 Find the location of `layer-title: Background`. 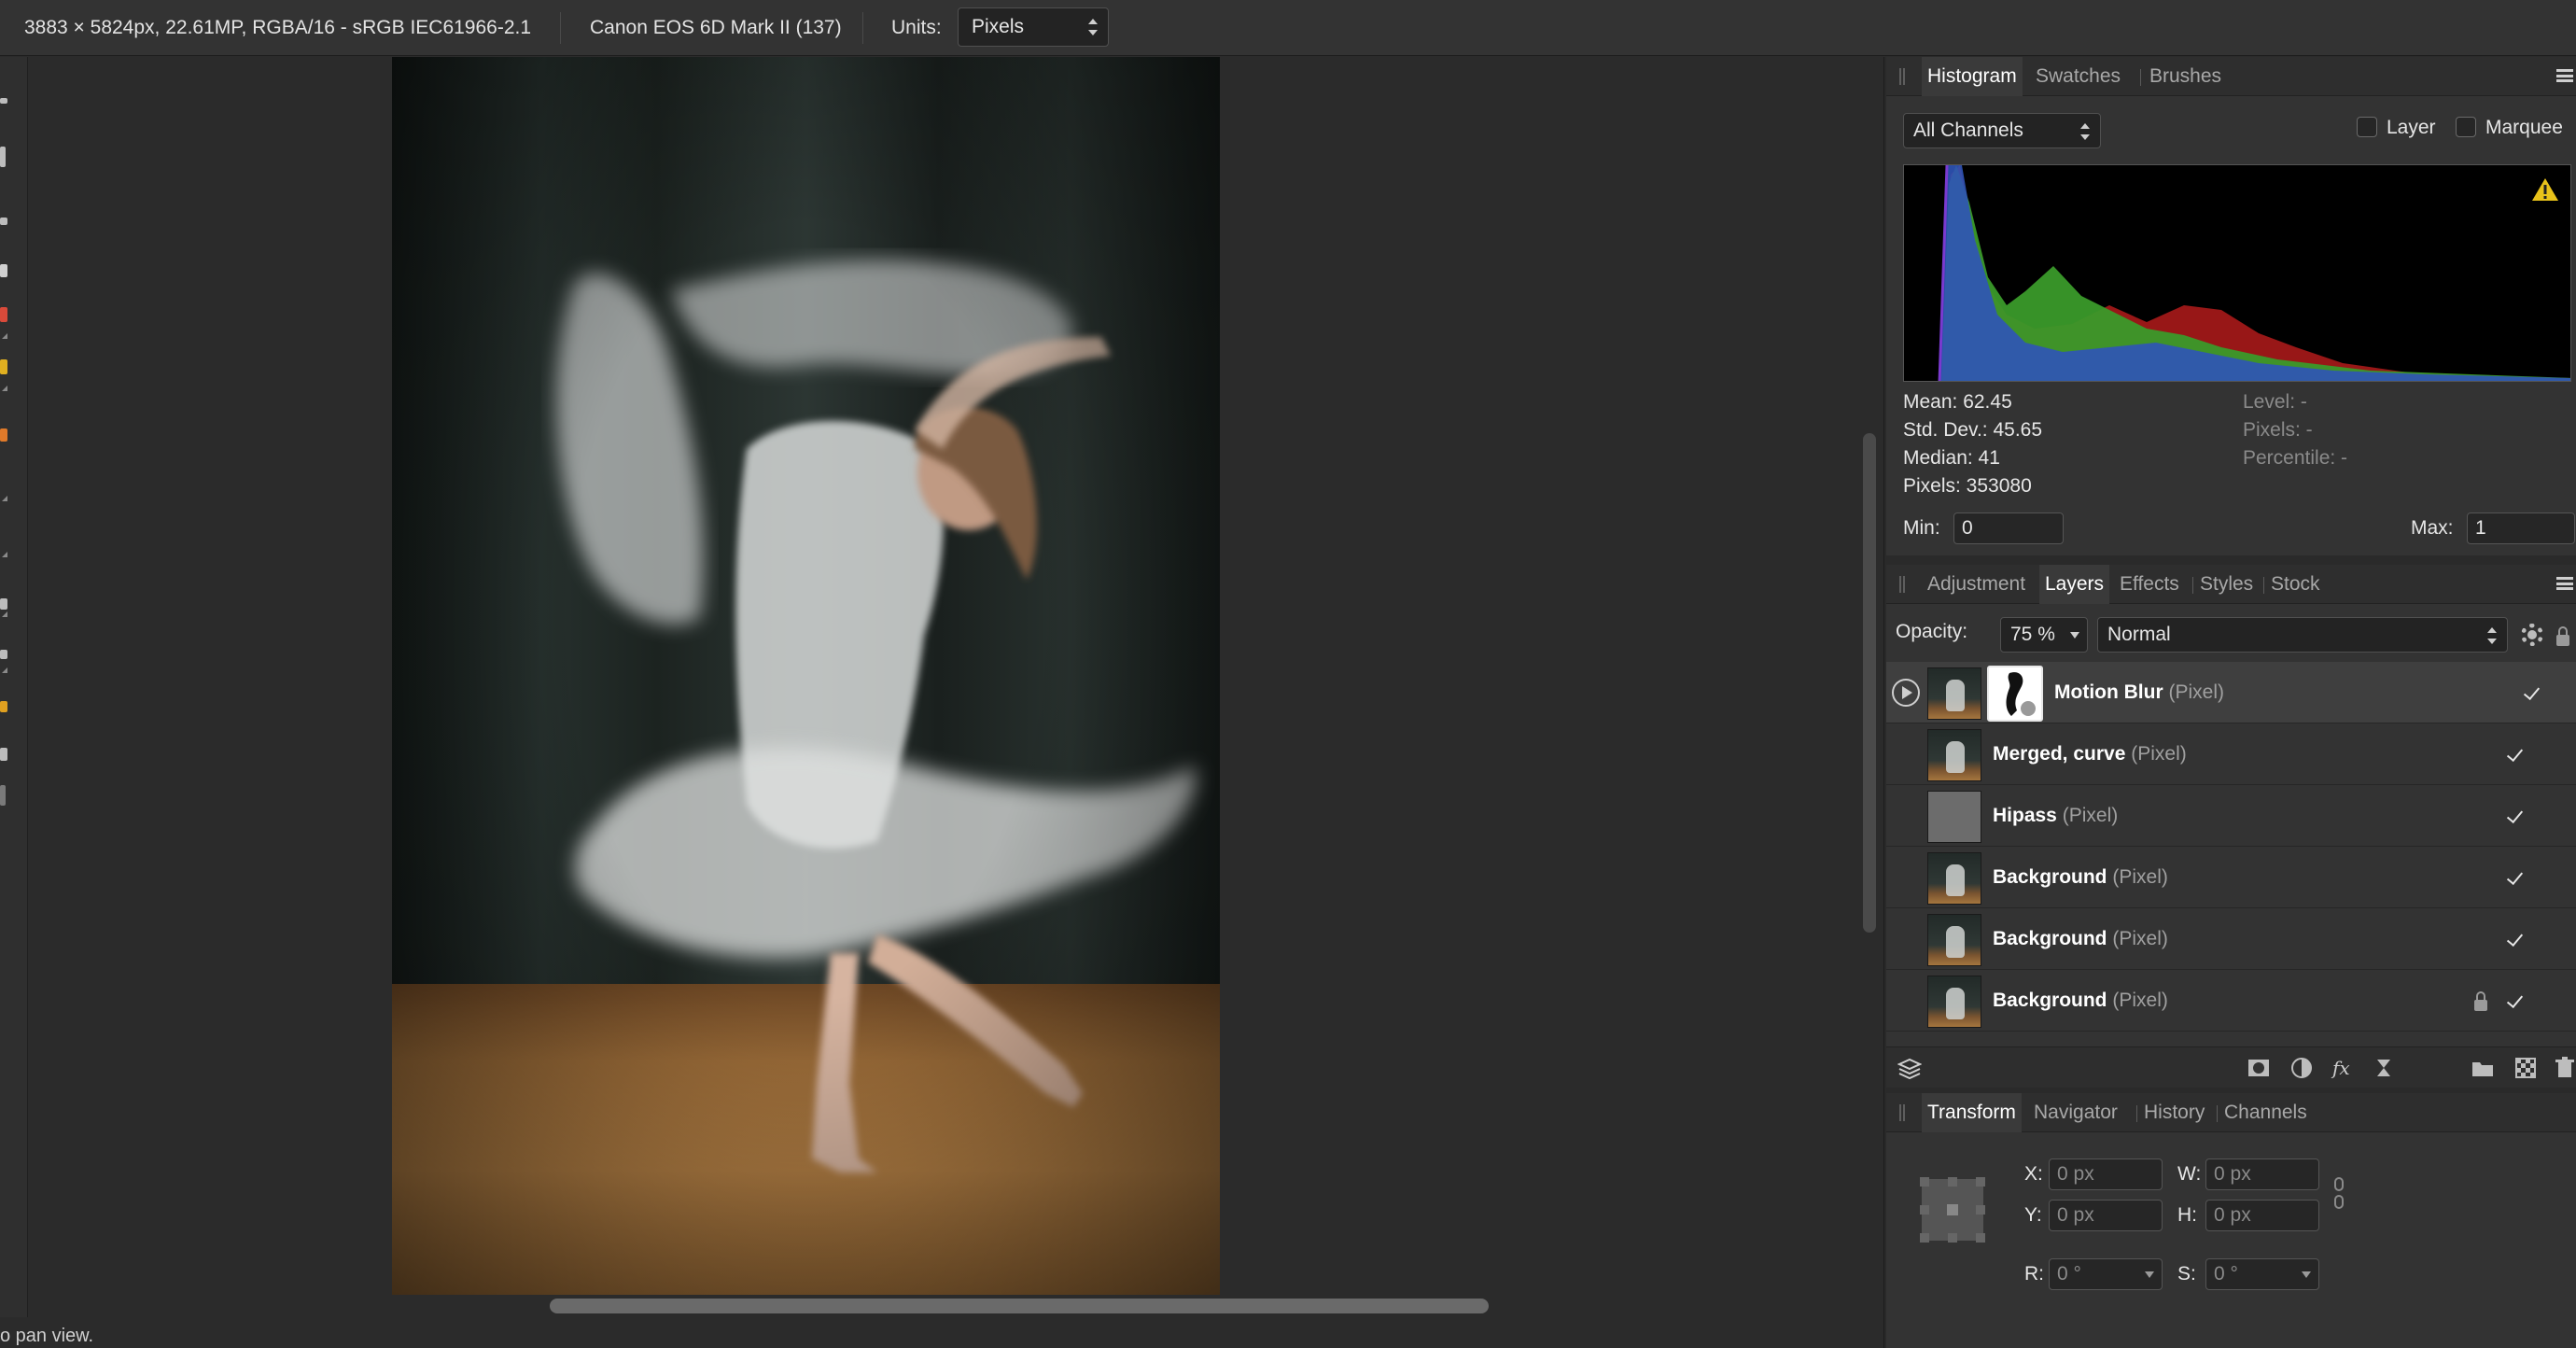

layer-title: Background is located at coordinates (2050, 938).